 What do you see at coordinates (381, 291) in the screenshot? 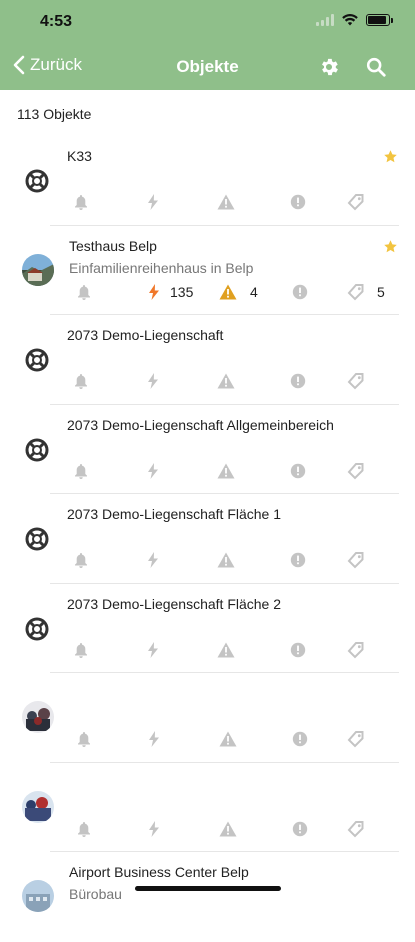
I see `tags-count: 5` at bounding box center [381, 291].